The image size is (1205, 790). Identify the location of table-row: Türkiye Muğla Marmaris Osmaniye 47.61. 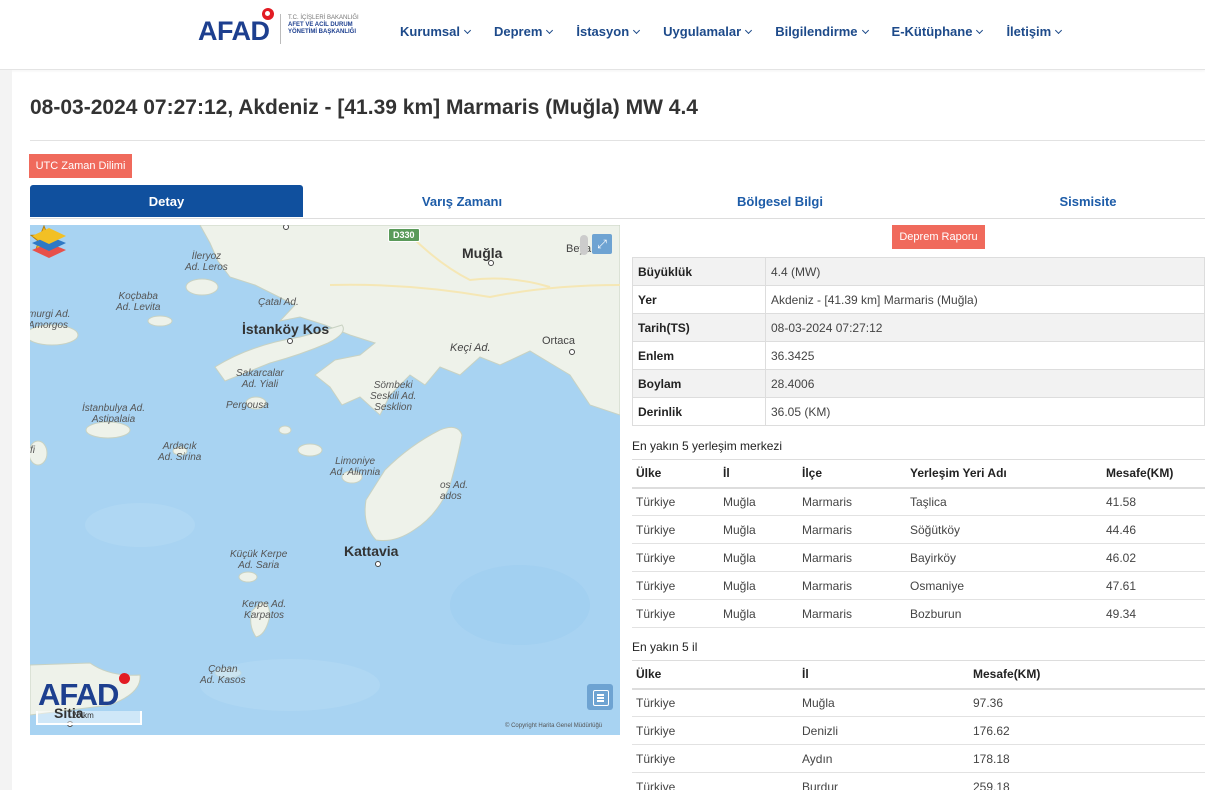
(918, 585).